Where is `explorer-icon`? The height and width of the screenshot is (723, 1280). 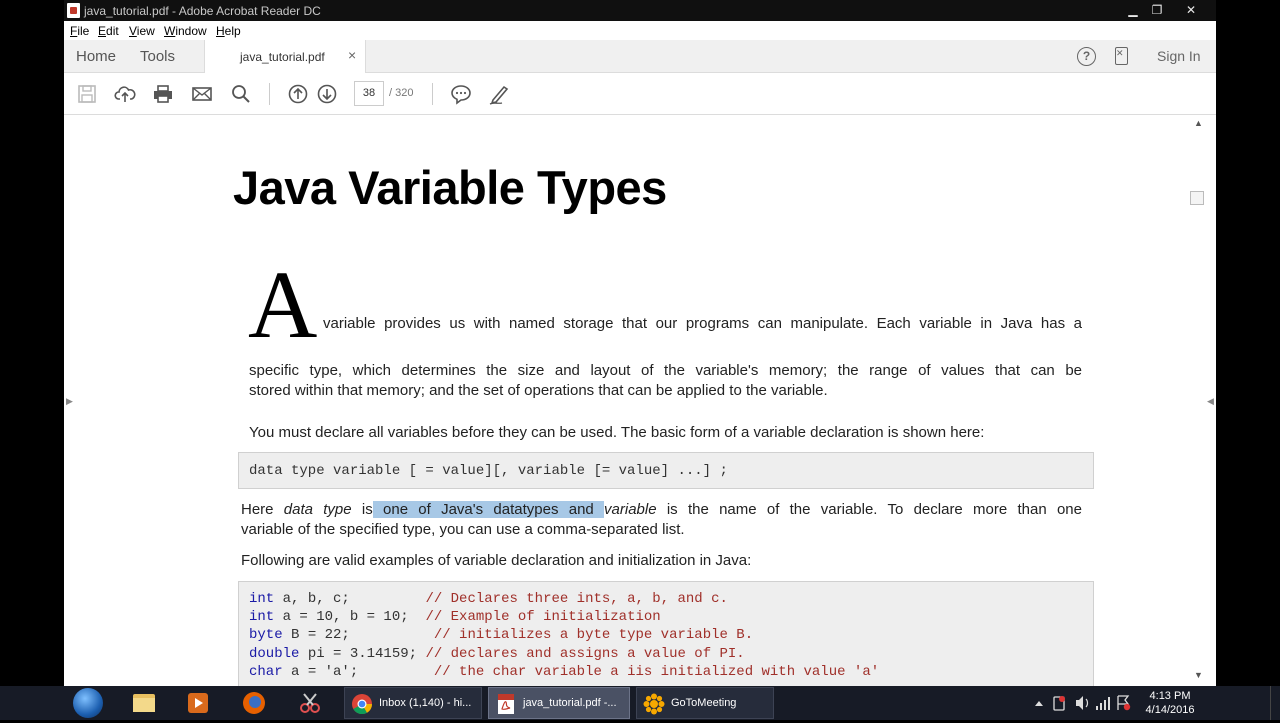
explorer-icon is located at coordinates (144, 703).